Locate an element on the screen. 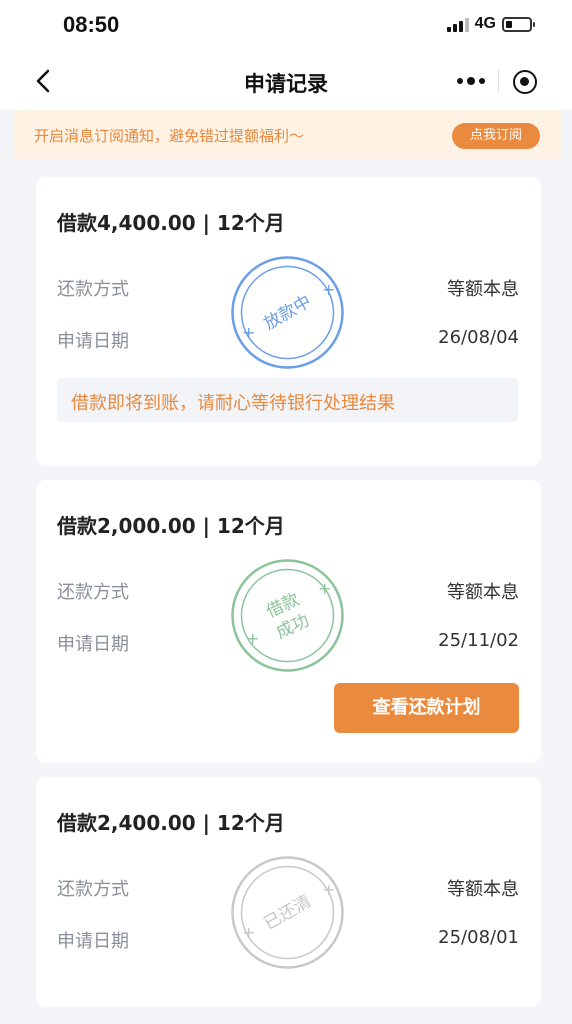 This screenshot has width=572, height=1024. stamp-text: 放款中 is located at coordinates (288, 313).